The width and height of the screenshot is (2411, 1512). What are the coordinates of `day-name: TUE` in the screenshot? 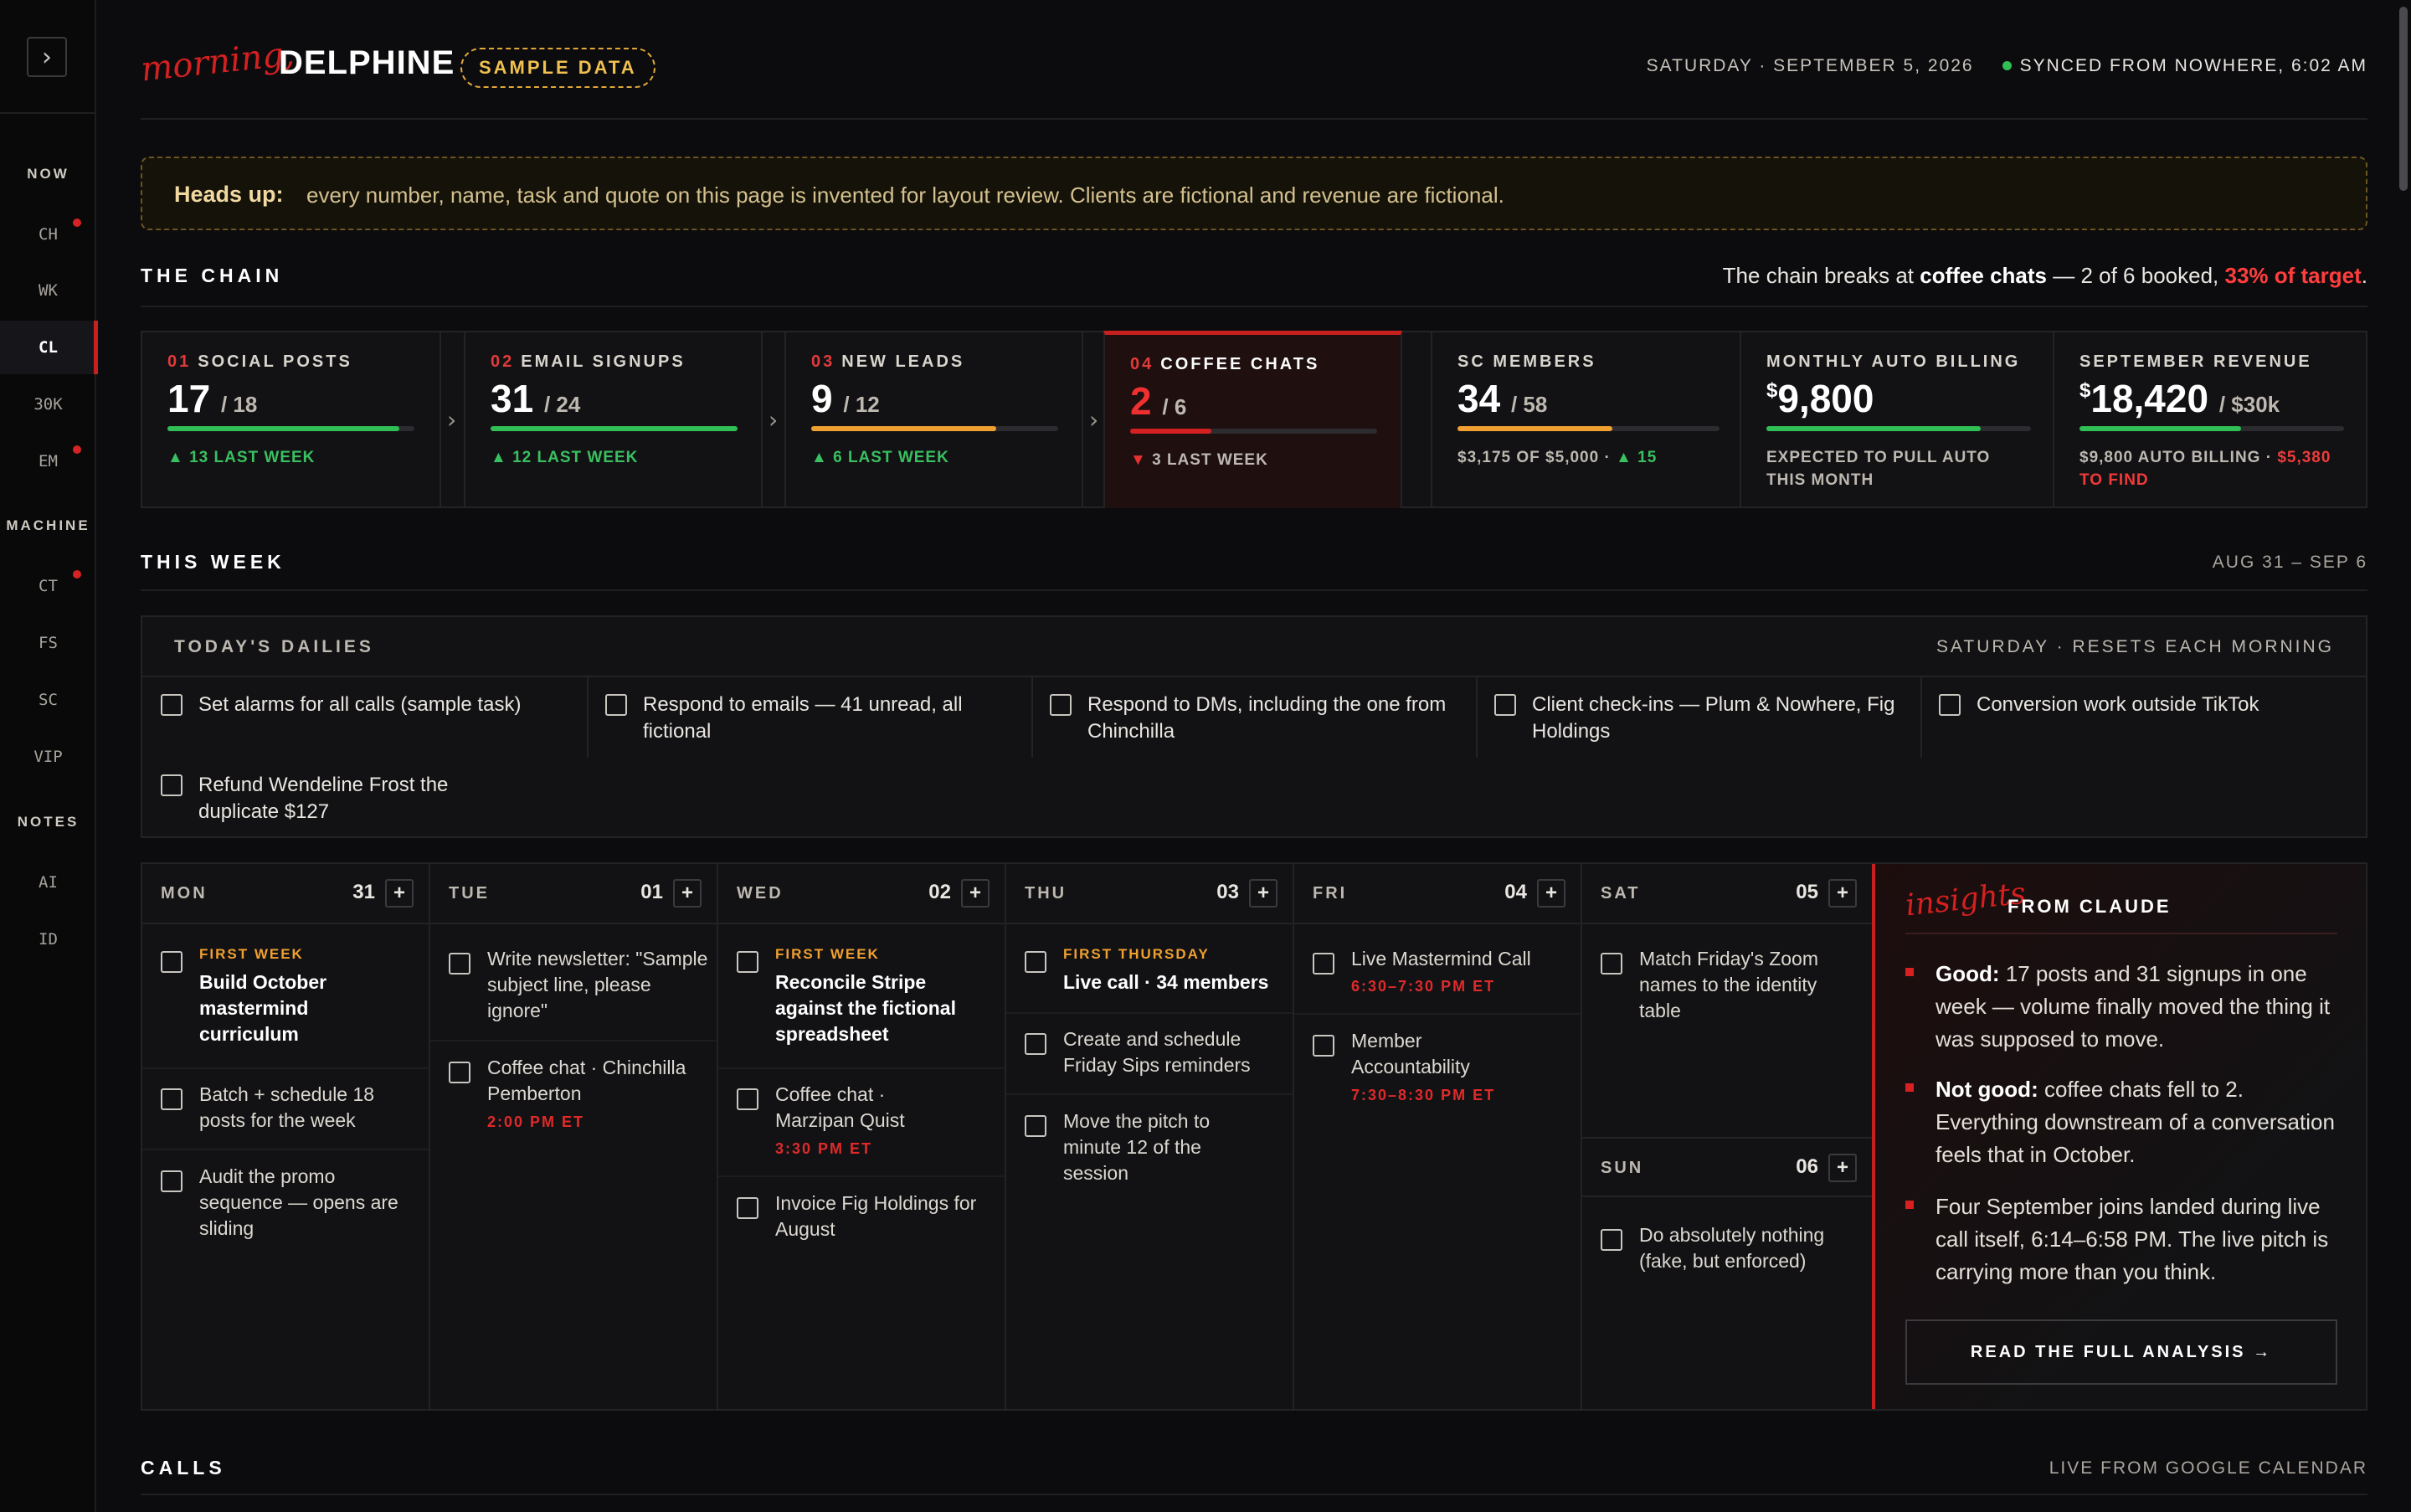 It's located at (469, 893).